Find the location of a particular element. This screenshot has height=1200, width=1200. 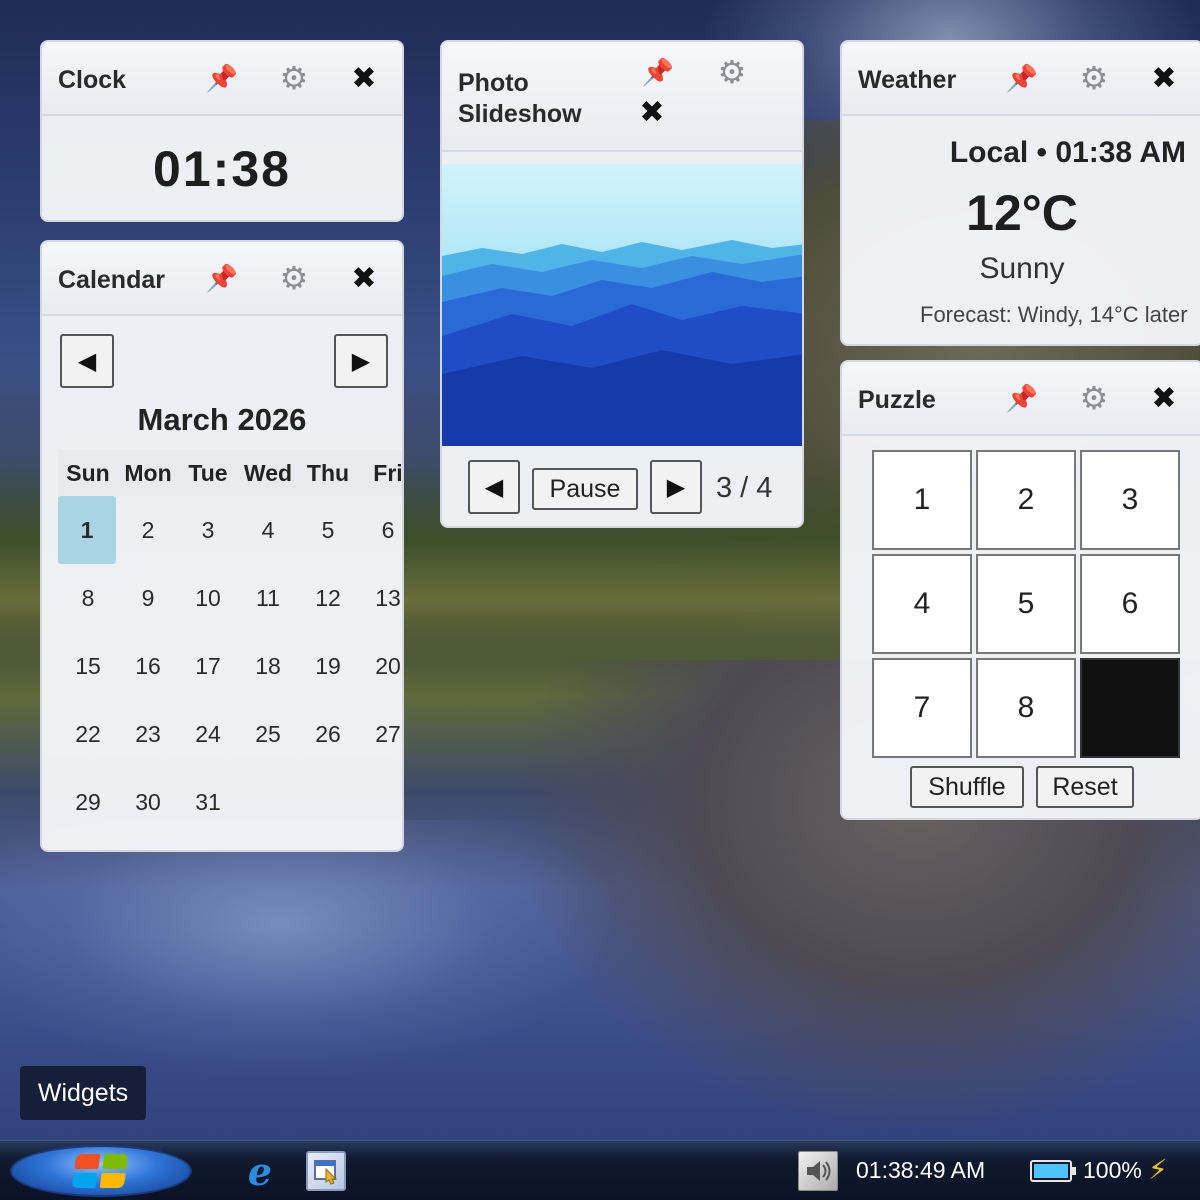

slideshow-pause-button: Pause is located at coordinates (585, 489).